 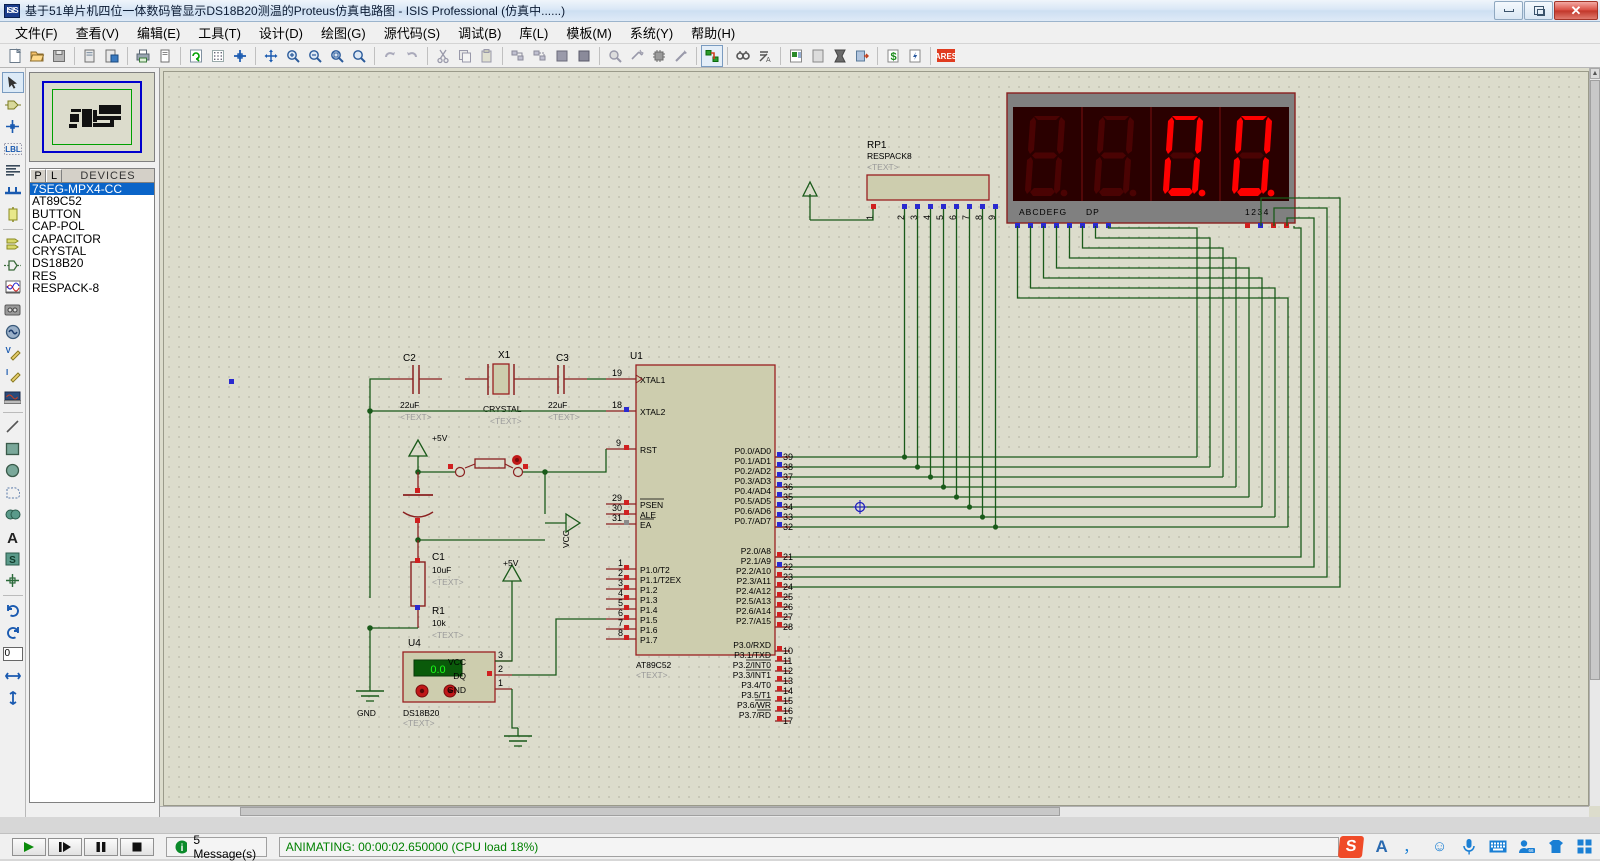 I want to click on tape-recorder-icon, so click(x=13, y=309).